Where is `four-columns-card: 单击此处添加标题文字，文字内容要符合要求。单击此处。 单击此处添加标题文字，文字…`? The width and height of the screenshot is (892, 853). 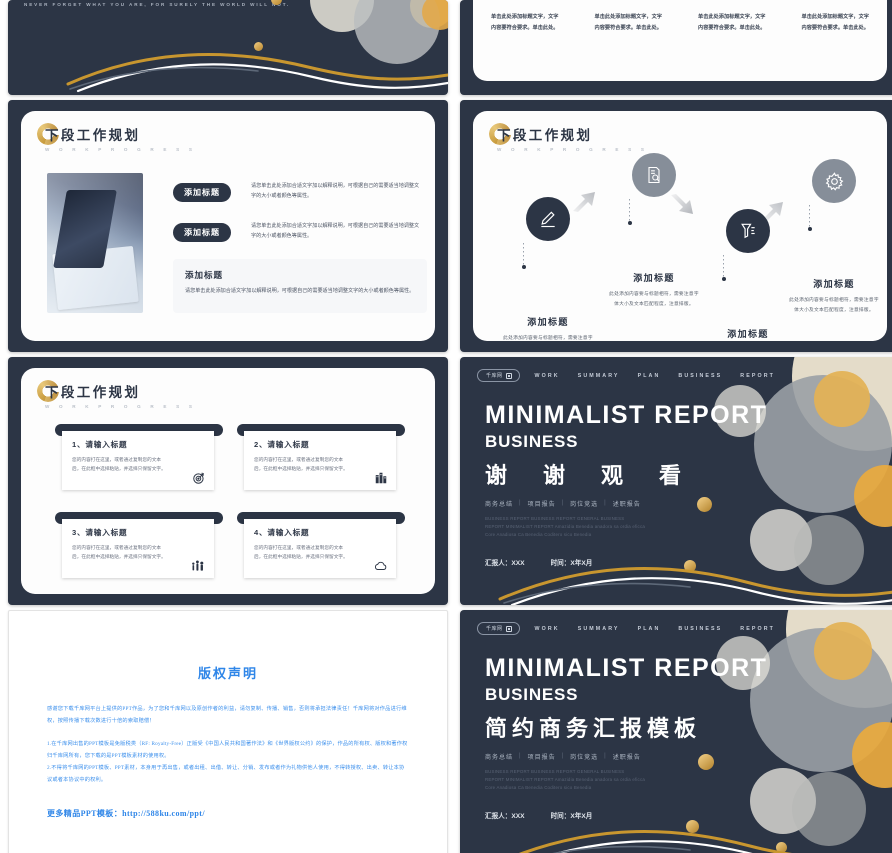
four-columns-card: 单击此处添加标题文字，文字内容要符合要求。单击此处。 单击此处添加标题文字，文字… is located at coordinates (680, 40).